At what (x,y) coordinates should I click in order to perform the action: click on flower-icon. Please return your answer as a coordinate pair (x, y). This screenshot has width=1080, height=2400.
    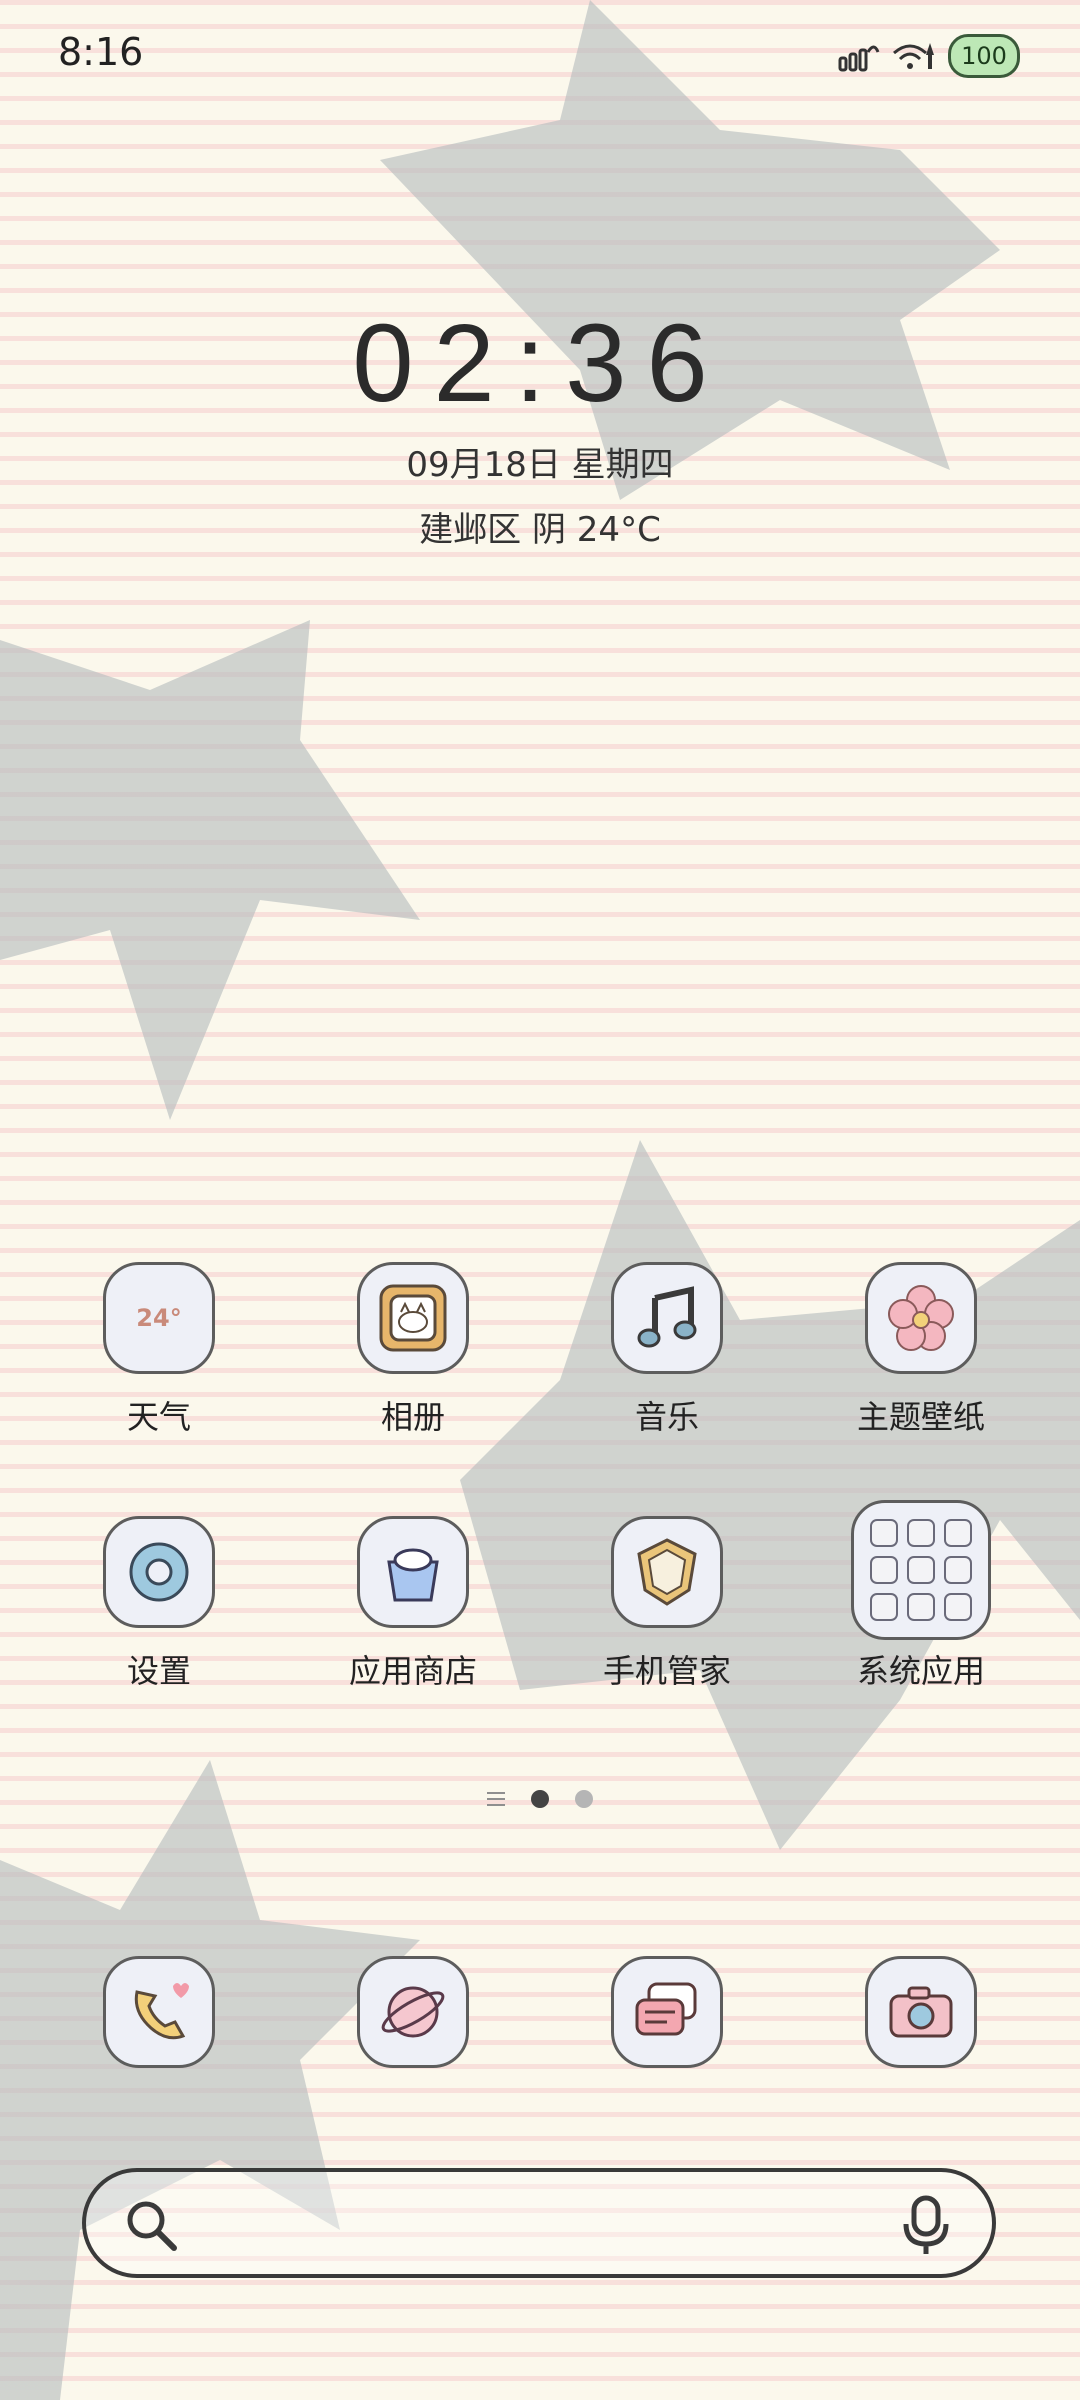
    Looking at the image, I should click on (921, 1318).